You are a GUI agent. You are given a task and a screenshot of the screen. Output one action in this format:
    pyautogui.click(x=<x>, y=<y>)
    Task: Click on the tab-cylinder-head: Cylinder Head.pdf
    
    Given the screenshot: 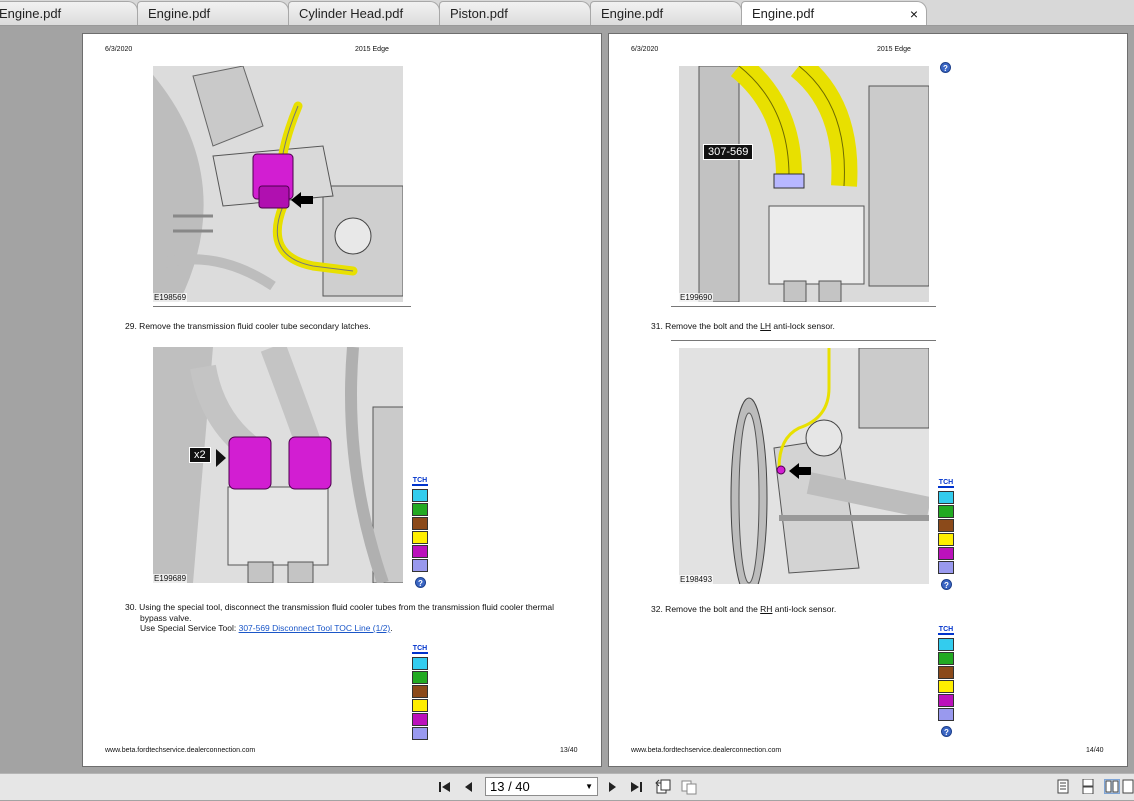 What is the action you would take?
    pyautogui.click(x=364, y=13)
    